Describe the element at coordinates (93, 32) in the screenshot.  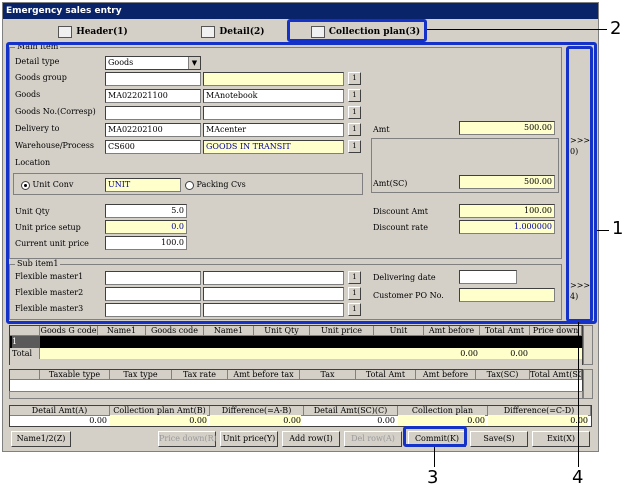
I see `tab-header: Header(1)` at that location.